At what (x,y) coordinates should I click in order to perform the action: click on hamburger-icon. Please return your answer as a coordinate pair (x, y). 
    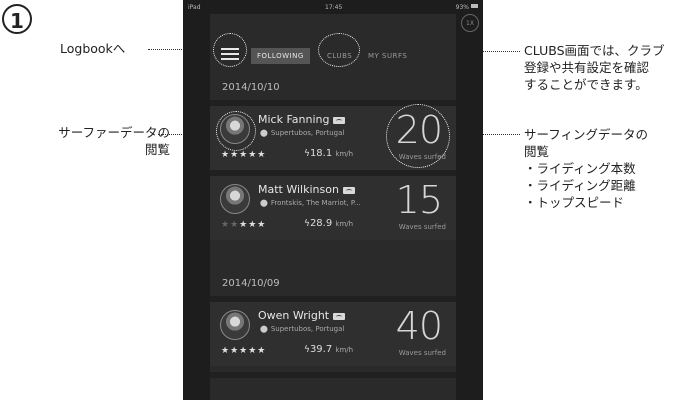
    Looking at the image, I should click on (230, 55).